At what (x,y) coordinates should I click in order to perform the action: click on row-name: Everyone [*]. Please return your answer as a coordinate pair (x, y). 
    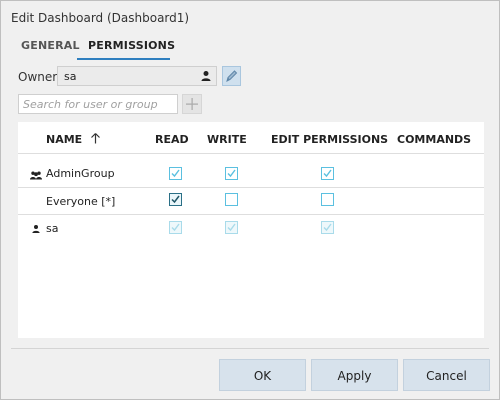
    Looking at the image, I should click on (81, 201).